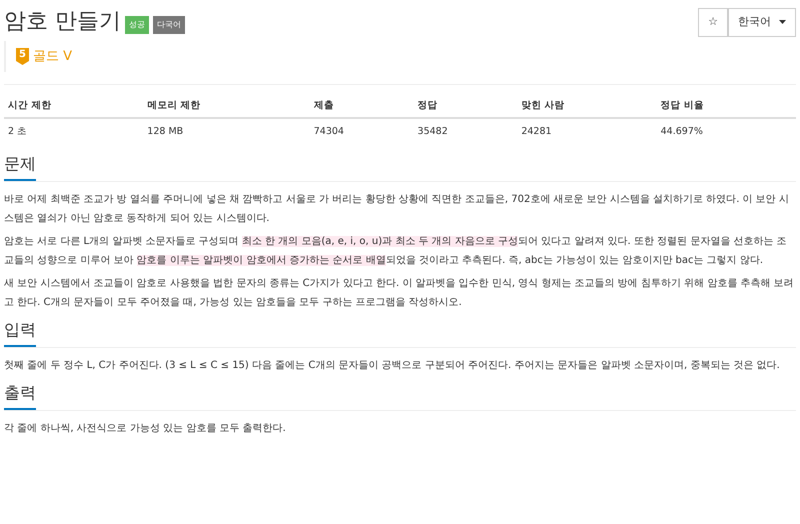 This screenshot has height=524, width=800. What do you see at coordinates (362, 132) in the screenshot?
I see `table-cell: 74304` at bounding box center [362, 132].